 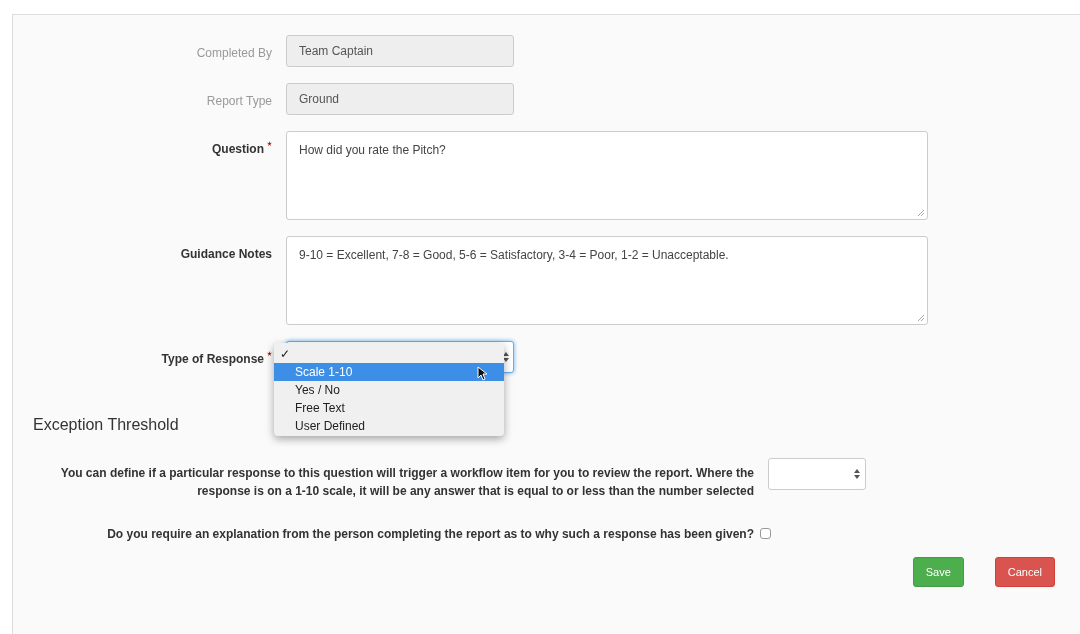 I want to click on field-label: Type of Response, so click(x=212, y=359).